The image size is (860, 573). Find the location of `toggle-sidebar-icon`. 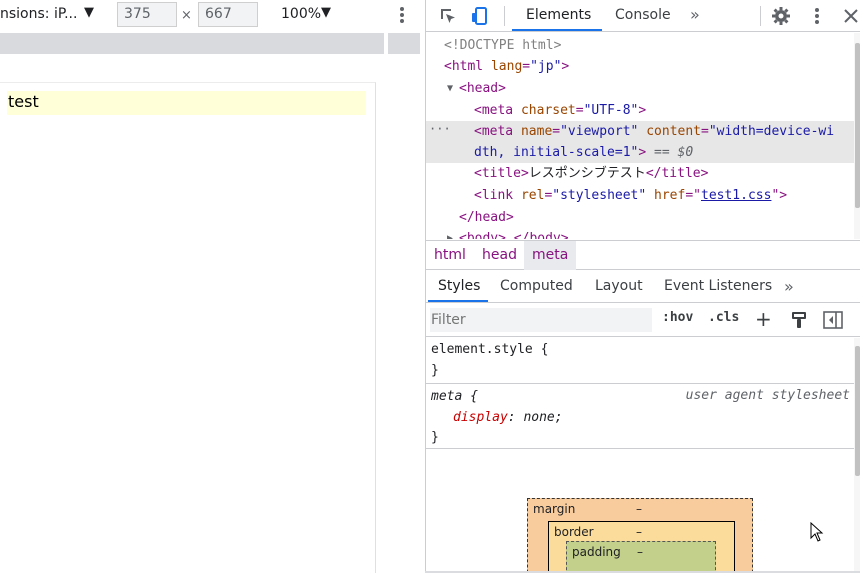

toggle-sidebar-icon is located at coordinates (833, 320).